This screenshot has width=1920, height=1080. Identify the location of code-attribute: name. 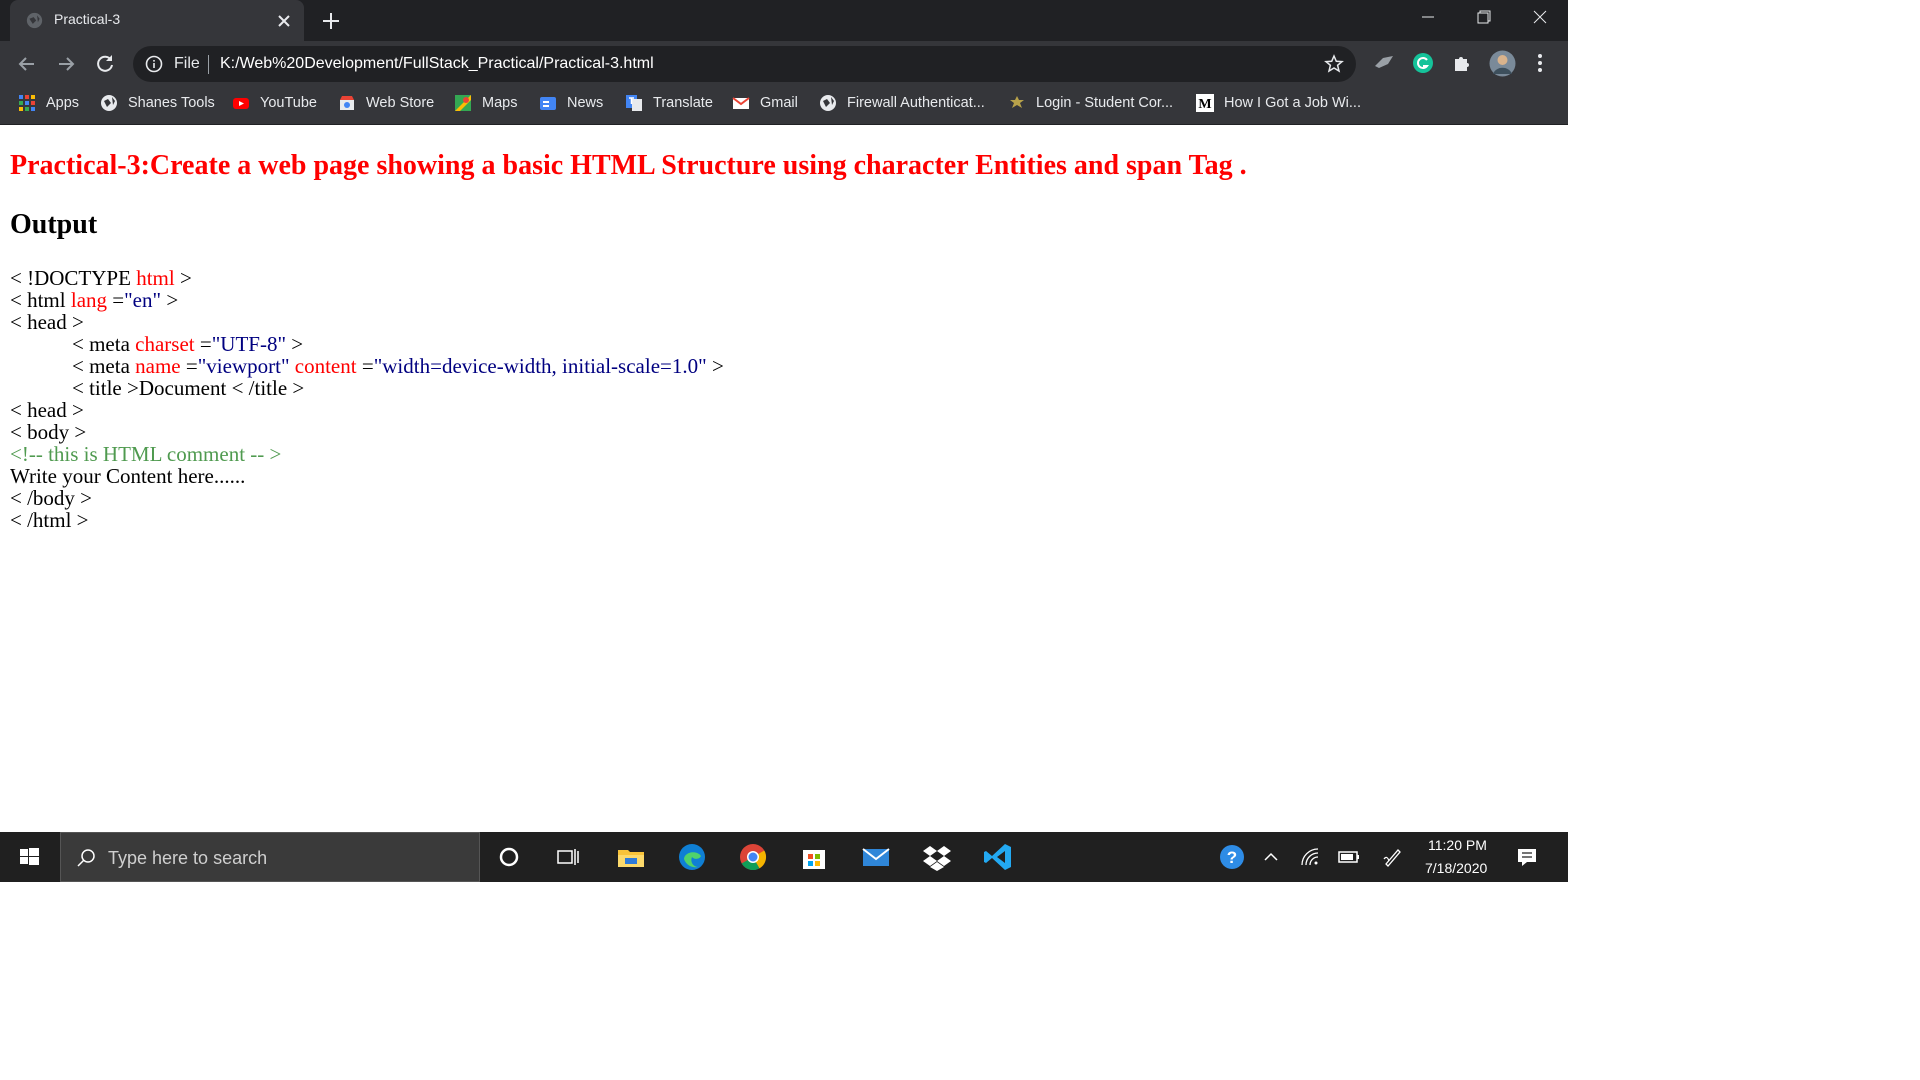
(158, 366).